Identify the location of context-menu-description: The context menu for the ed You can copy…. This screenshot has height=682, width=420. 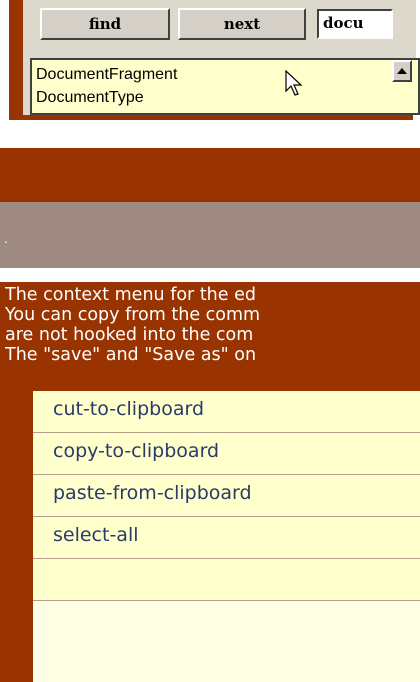
(212, 325).